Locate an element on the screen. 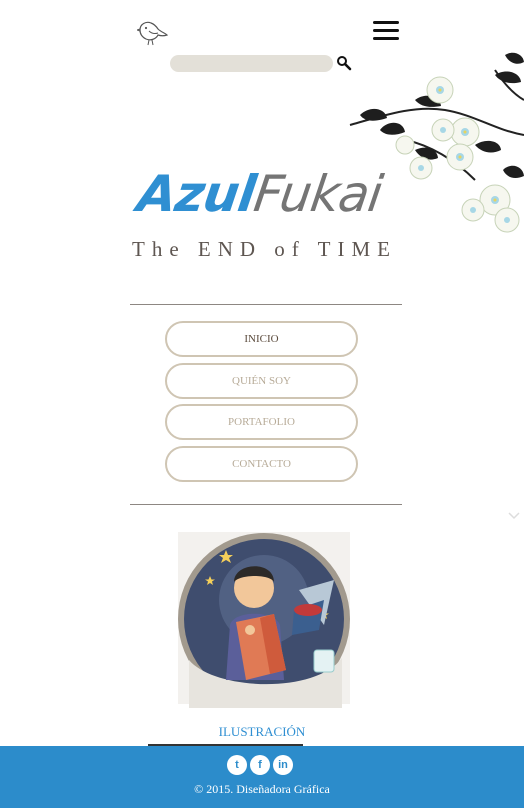  nav-item-contacto: CONTACTO is located at coordinates (261, 463).